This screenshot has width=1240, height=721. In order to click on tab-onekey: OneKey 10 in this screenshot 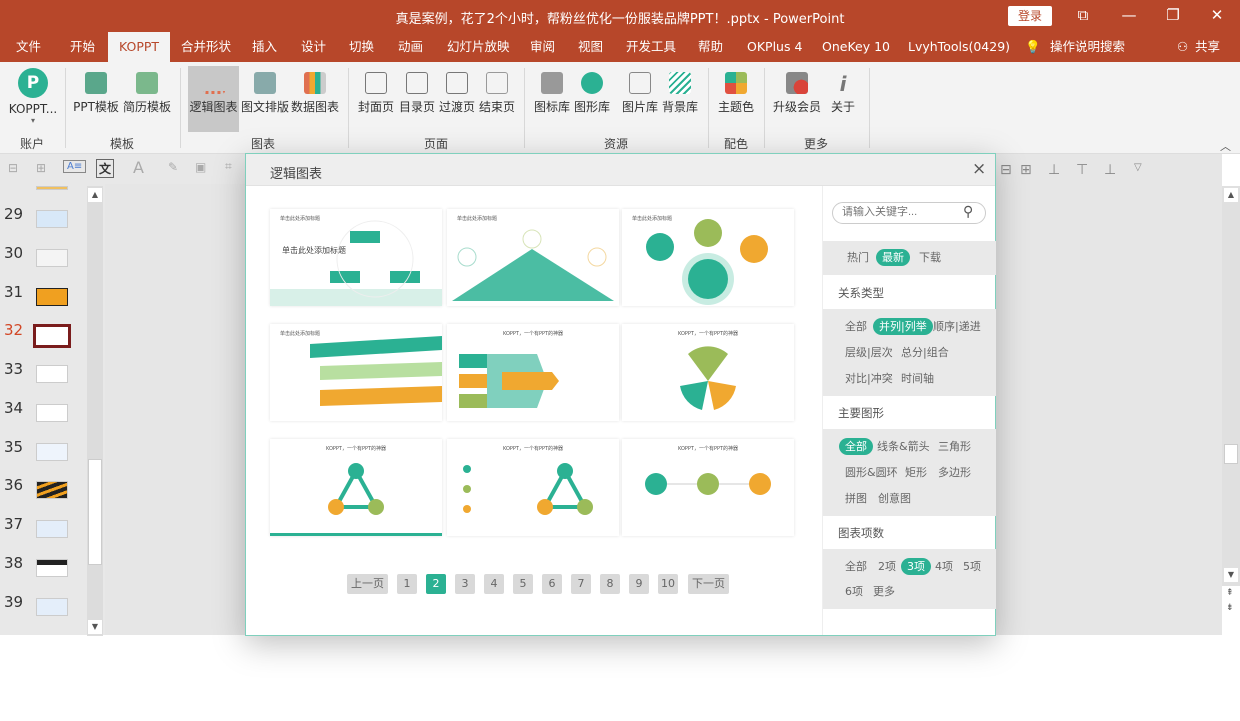, I will do `click(856, 47)`.